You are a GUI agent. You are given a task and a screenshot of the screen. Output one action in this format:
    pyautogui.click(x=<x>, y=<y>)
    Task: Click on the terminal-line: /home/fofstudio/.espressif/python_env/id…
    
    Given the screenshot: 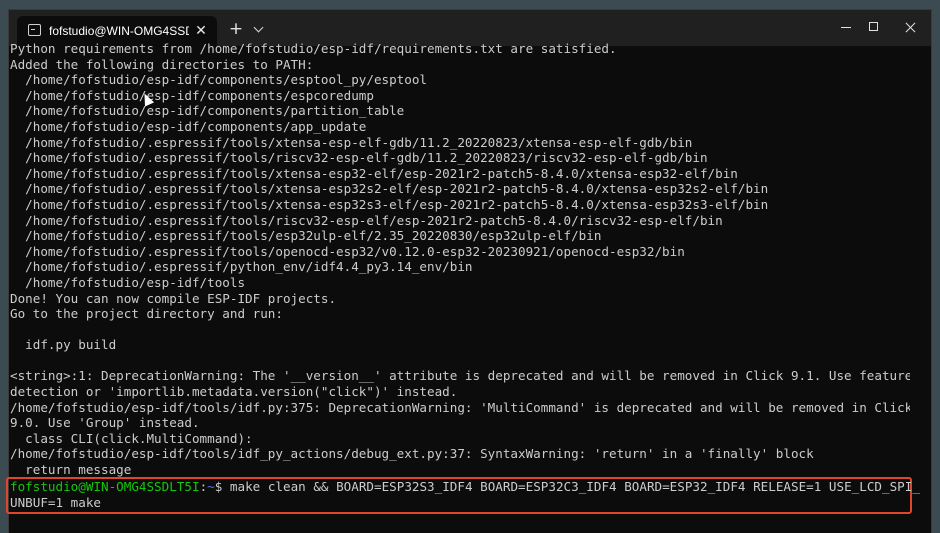 What is the action you would take?
    pyautogui.click(x=241, y=267)
    